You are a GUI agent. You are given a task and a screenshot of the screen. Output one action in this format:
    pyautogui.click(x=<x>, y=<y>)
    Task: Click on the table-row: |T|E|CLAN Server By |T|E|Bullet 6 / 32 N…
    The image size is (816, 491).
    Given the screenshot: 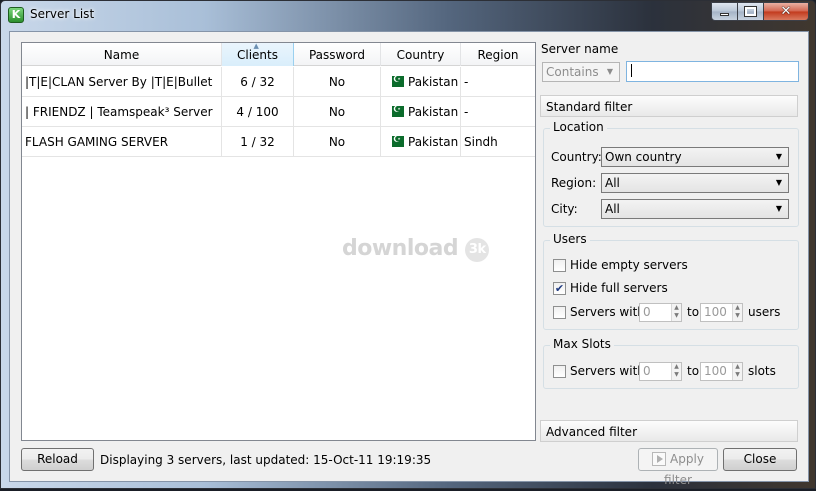 What is the action you would take?
    pyautogui.click(x=278, y=82)
    